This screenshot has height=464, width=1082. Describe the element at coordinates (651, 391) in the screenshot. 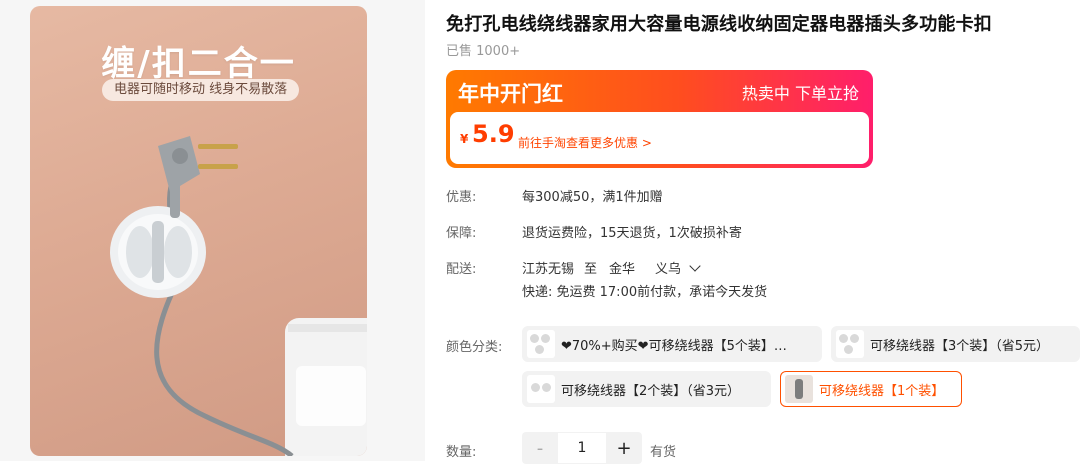

I see `sku-option-label: 可移绕线器【2个装】（省3元）` at that location.